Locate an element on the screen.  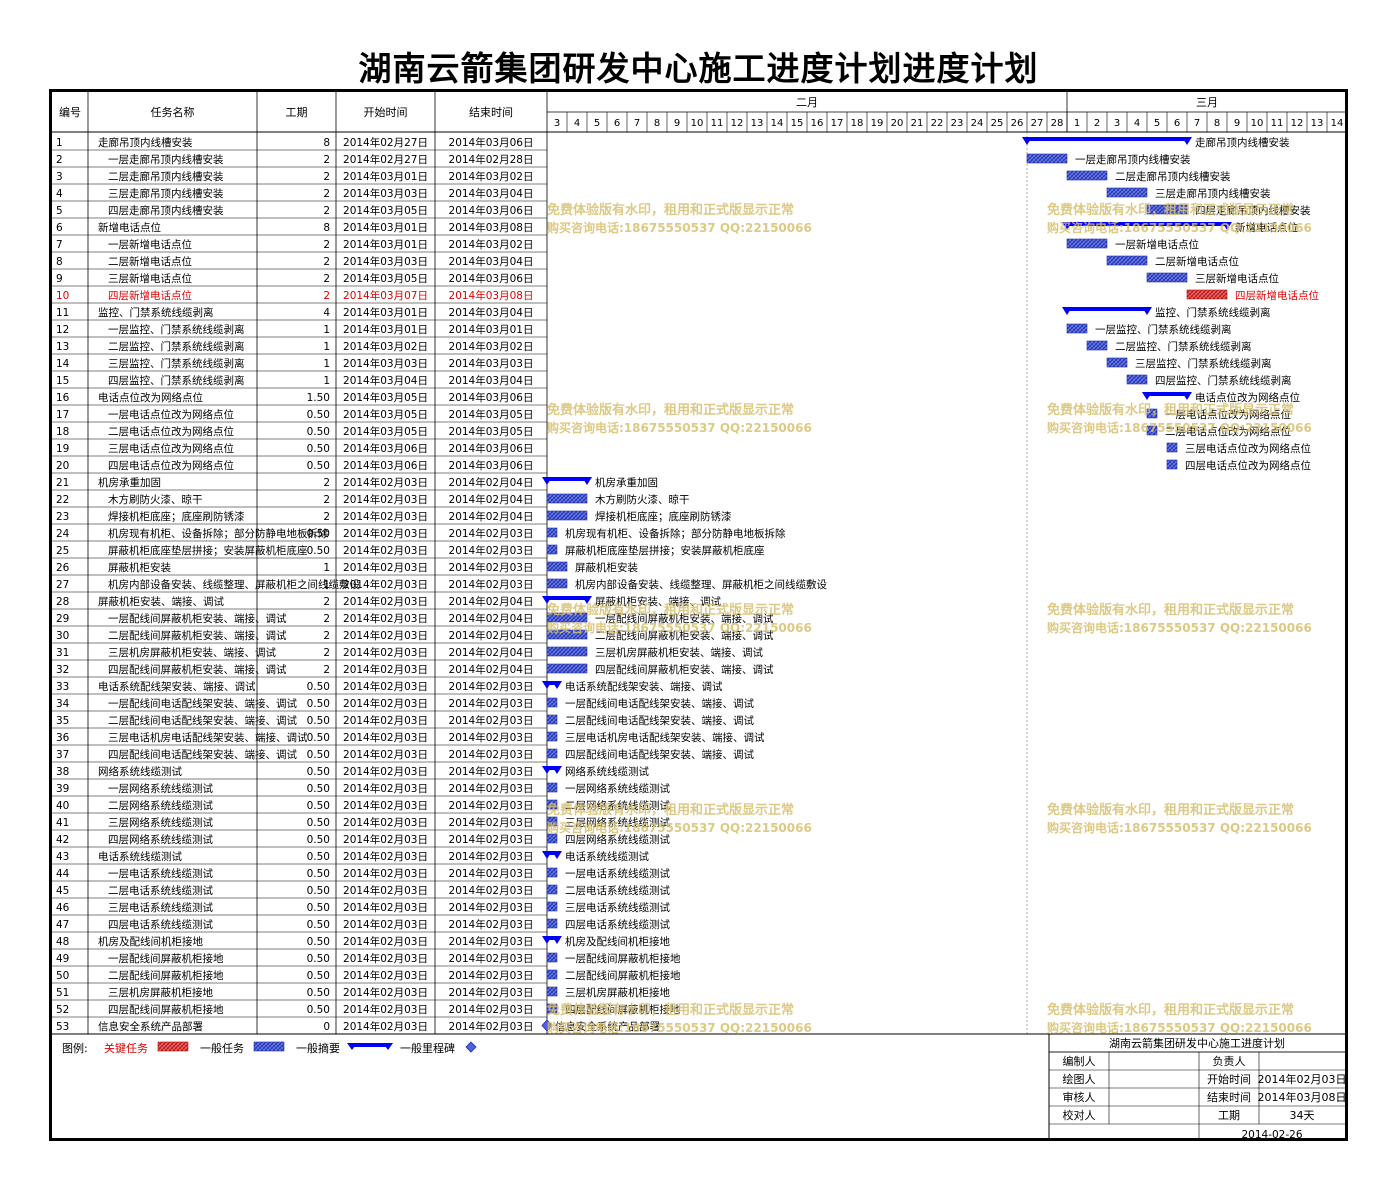
bar-label: 一层走廊吊顶内线槽安装 is located at coordinates (1133, 159).